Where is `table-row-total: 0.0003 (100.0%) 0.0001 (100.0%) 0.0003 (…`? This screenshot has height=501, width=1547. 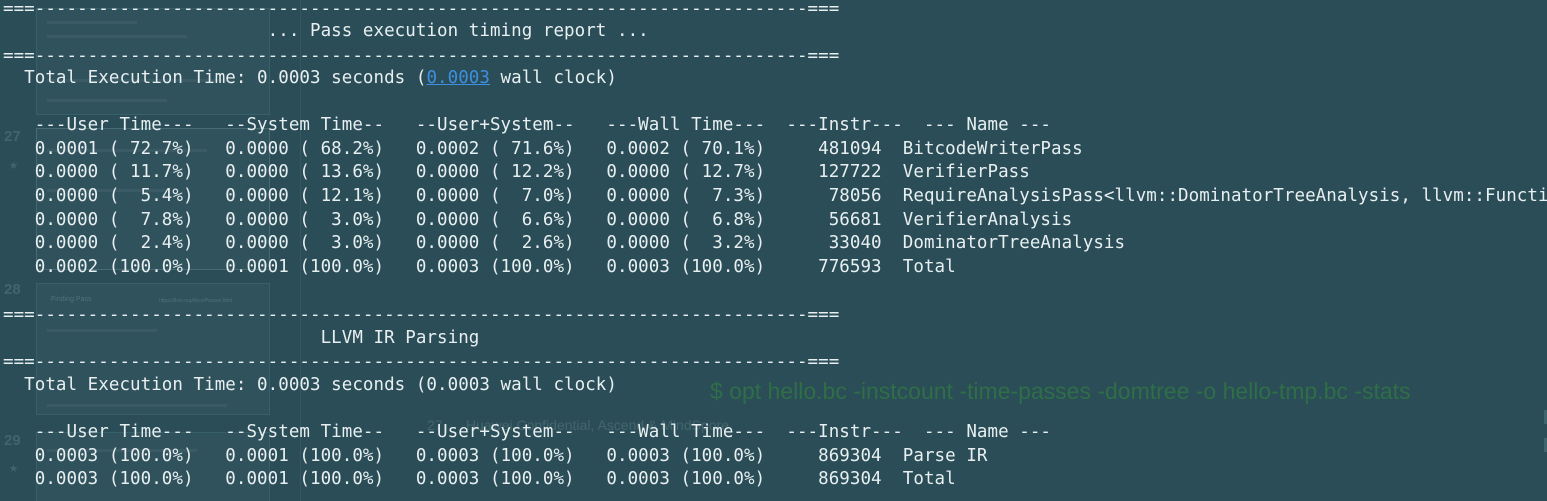 table-row-total: 0.0003 (100.0%) 0.0001 (100.0%) 0.0003 (… is located at coordinates (479, 479).